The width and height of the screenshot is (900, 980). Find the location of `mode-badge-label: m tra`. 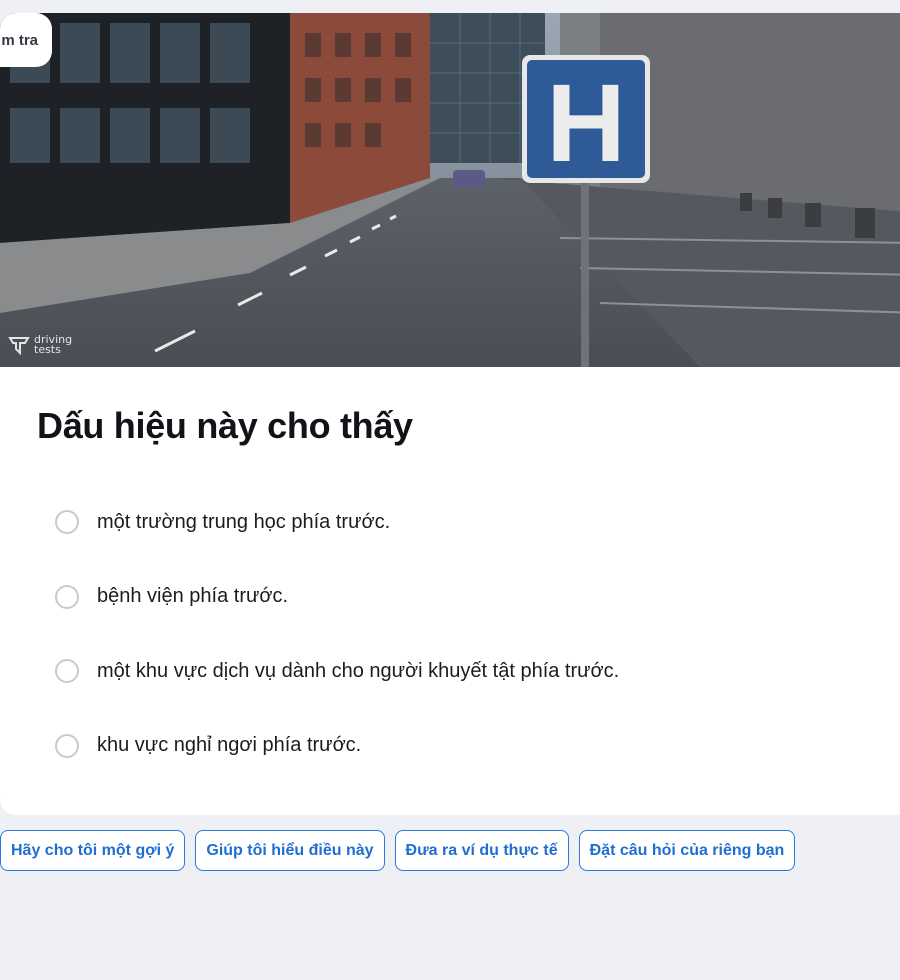

mode-badge-label: m tra is located at coordinates (19, 40).